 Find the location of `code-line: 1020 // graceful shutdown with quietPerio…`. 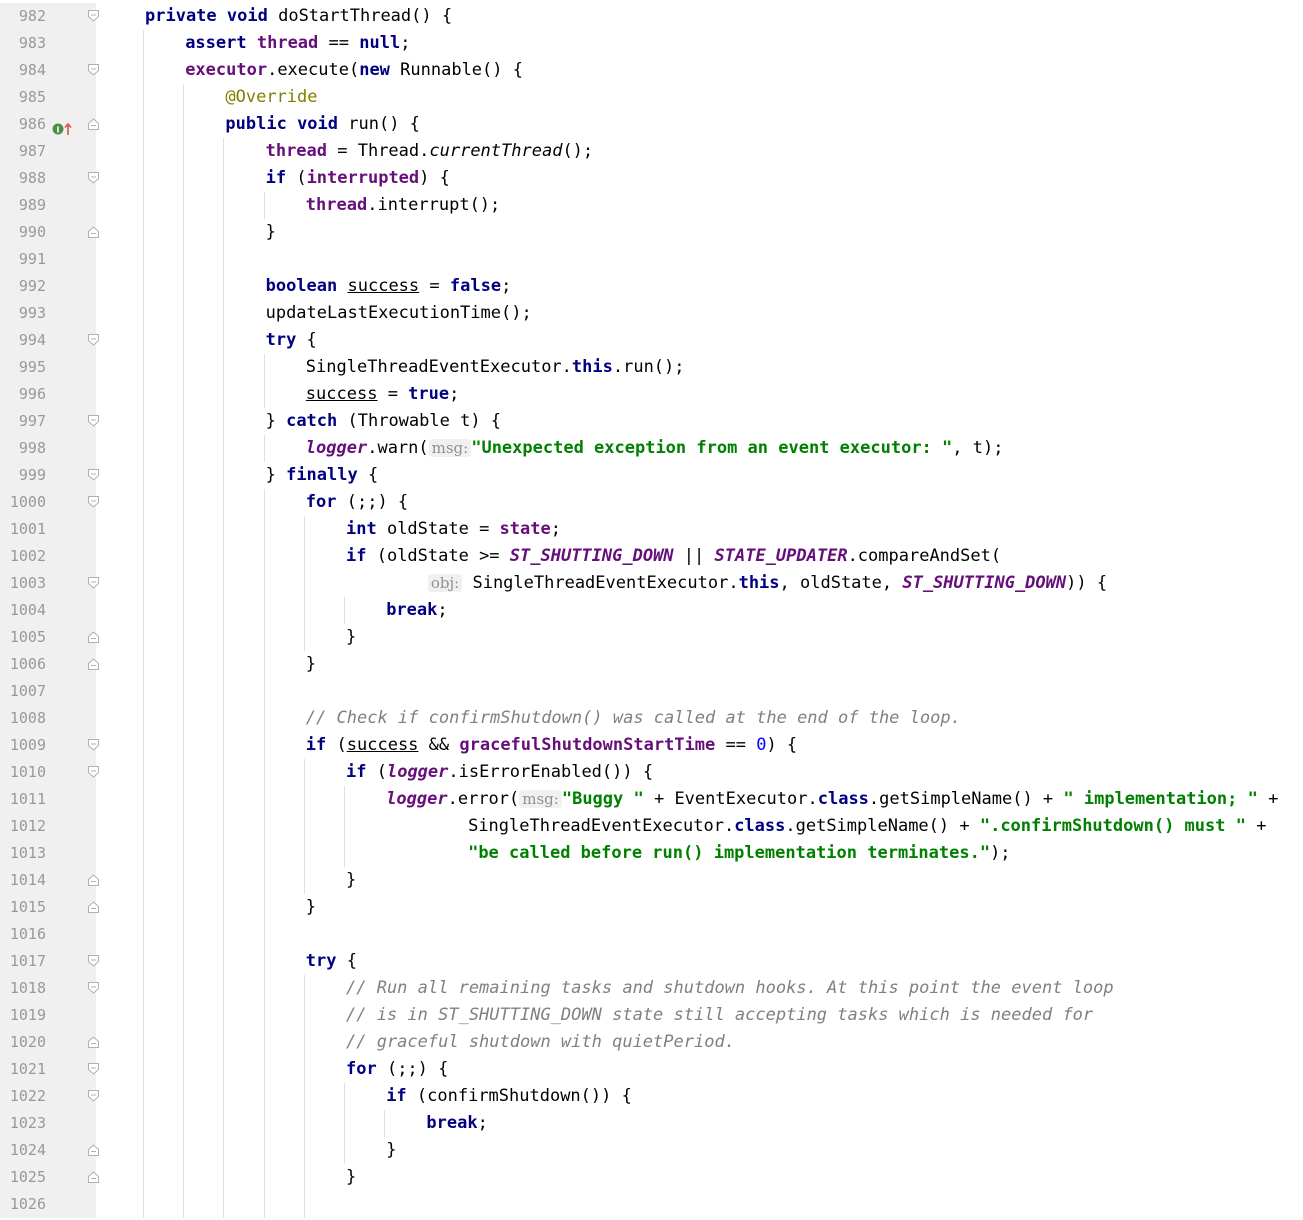

code-line: 1020 // graceful shutdown with quietPerio… is located at coordinates (651, 1042).